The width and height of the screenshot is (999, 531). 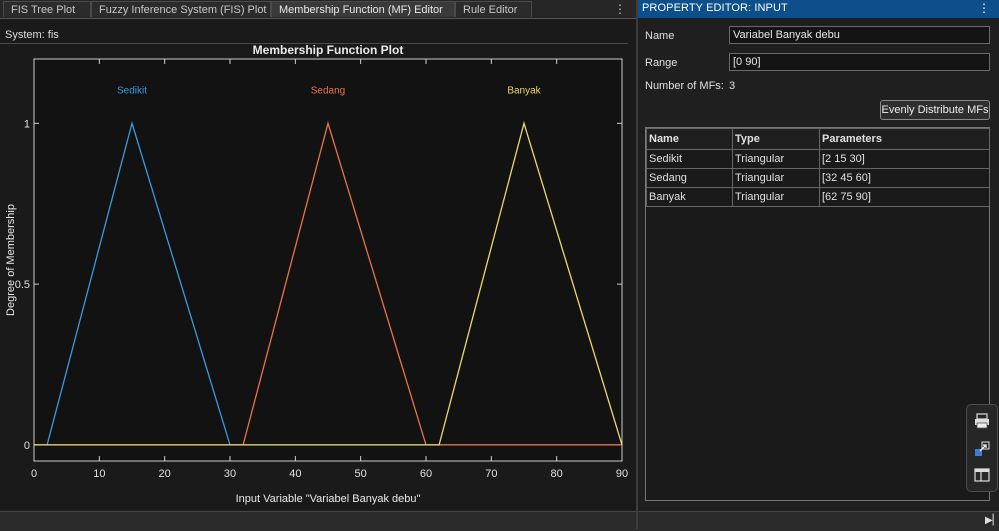 I want to click on range-label: Range, so click(x=661, y=63).